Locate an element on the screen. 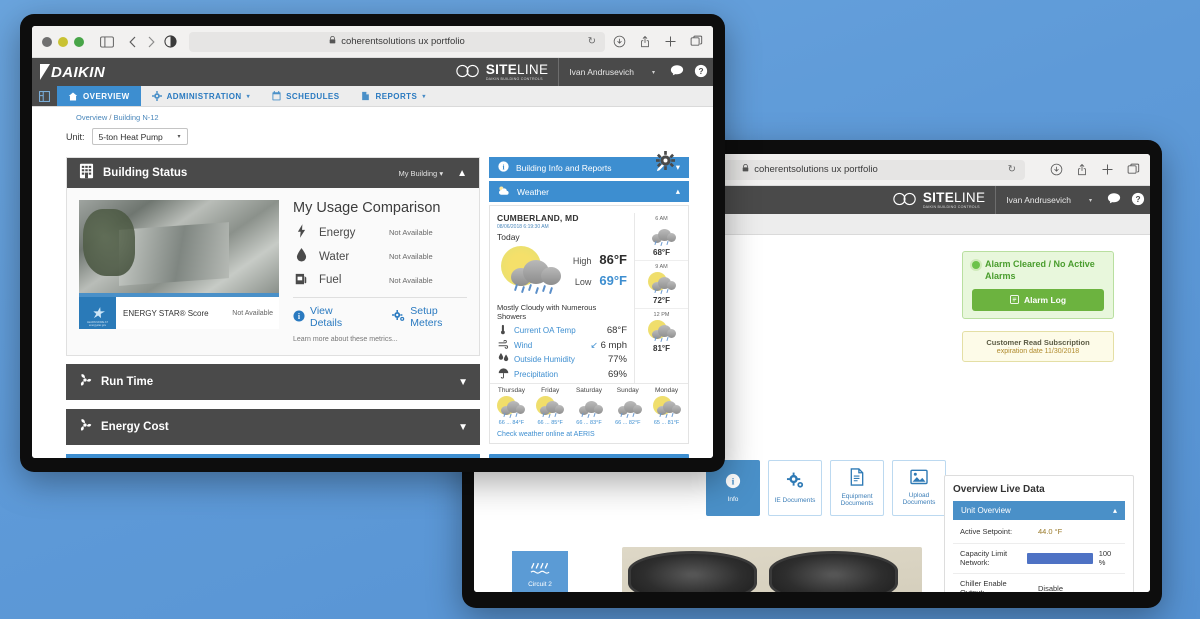 The image size is (1200, 619). side-function-tiles: Circuit 2 Maintenance is located at coordinates (540, 571).